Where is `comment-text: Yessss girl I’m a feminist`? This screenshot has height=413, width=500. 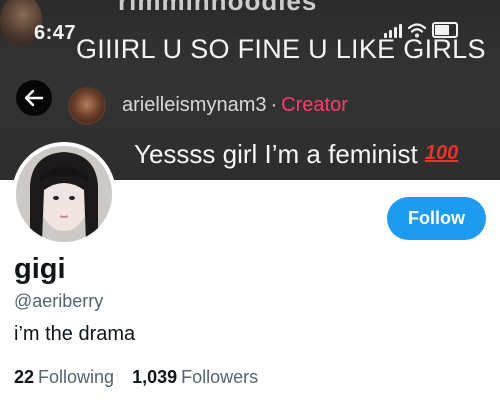 comment-text: Yessss girl I’m a feminist is located at coordinates (276, 154).